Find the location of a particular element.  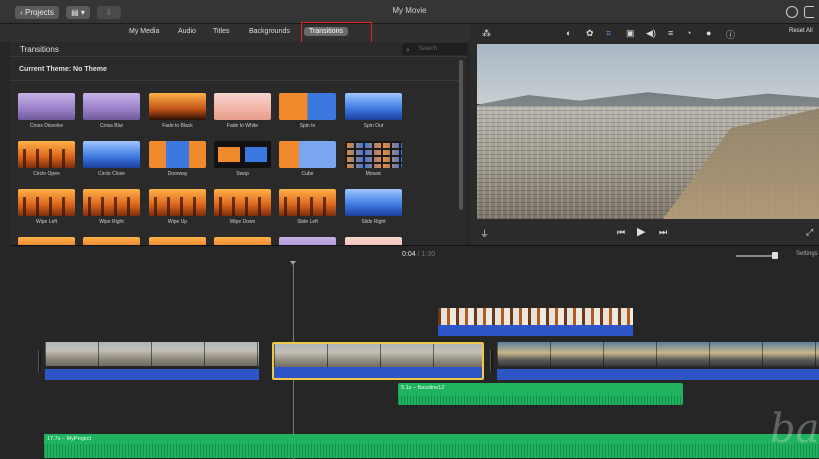

transition-tile: Swap is located at coordinates (242, 159).